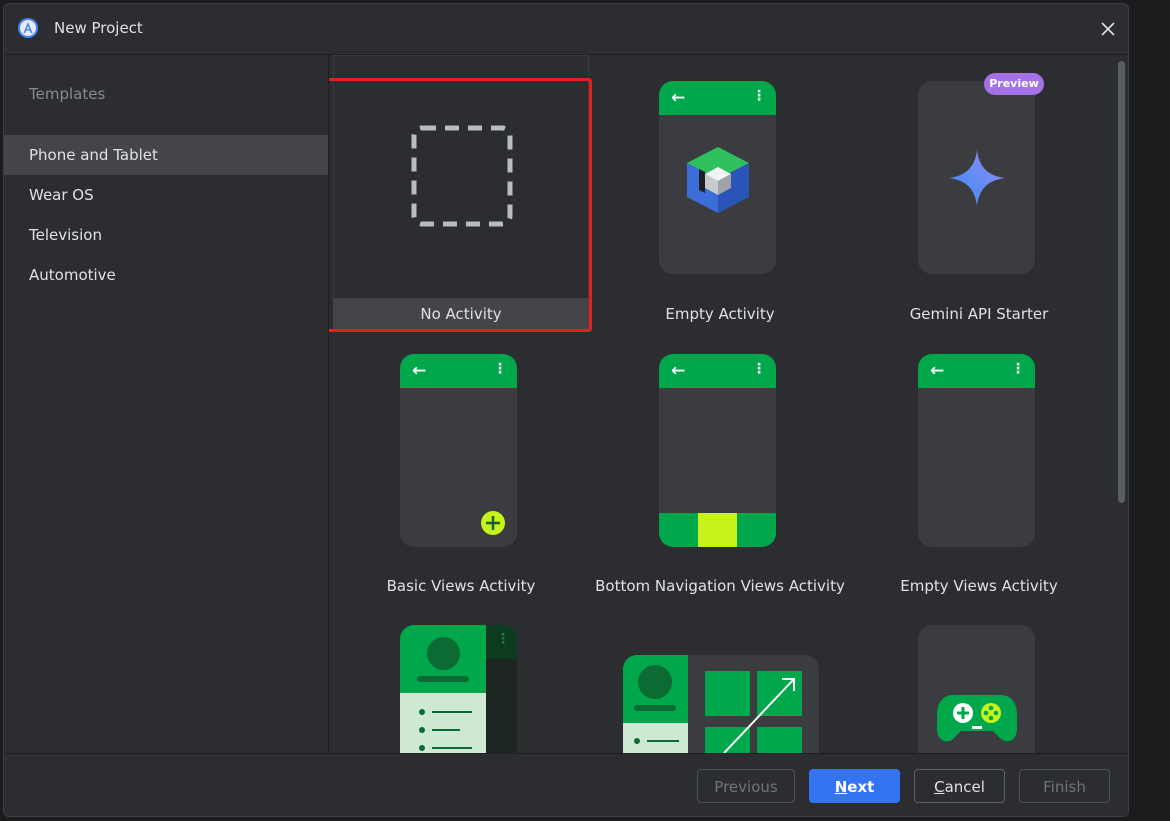 This screenshot has width=1170, height=821. I want to click on template-label: Gemini API Starter, so click(979, 314).